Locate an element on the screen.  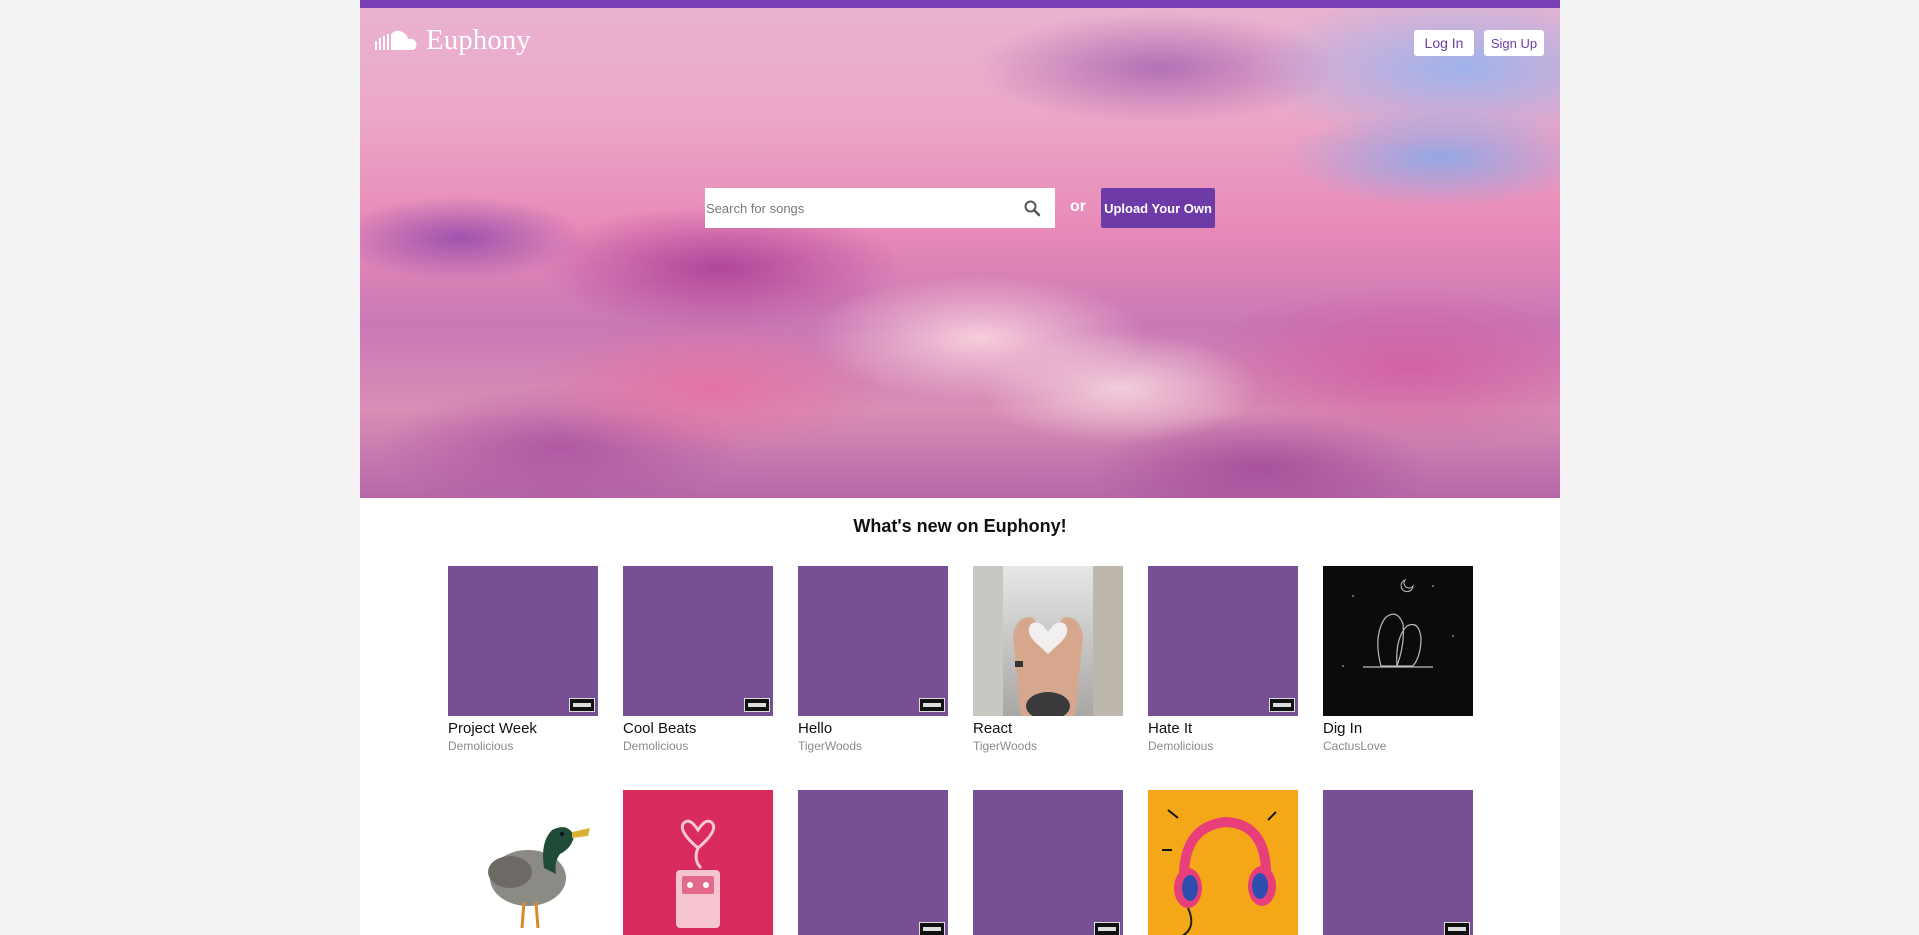
cassette-heart-image is located at coordinates (698, 862).